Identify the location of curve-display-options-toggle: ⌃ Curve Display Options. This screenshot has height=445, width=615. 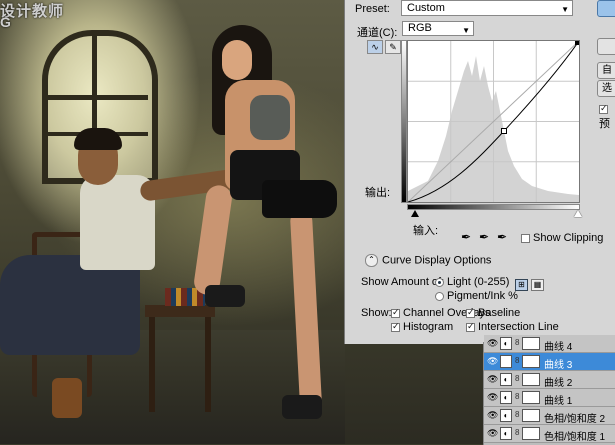
(428, 260).